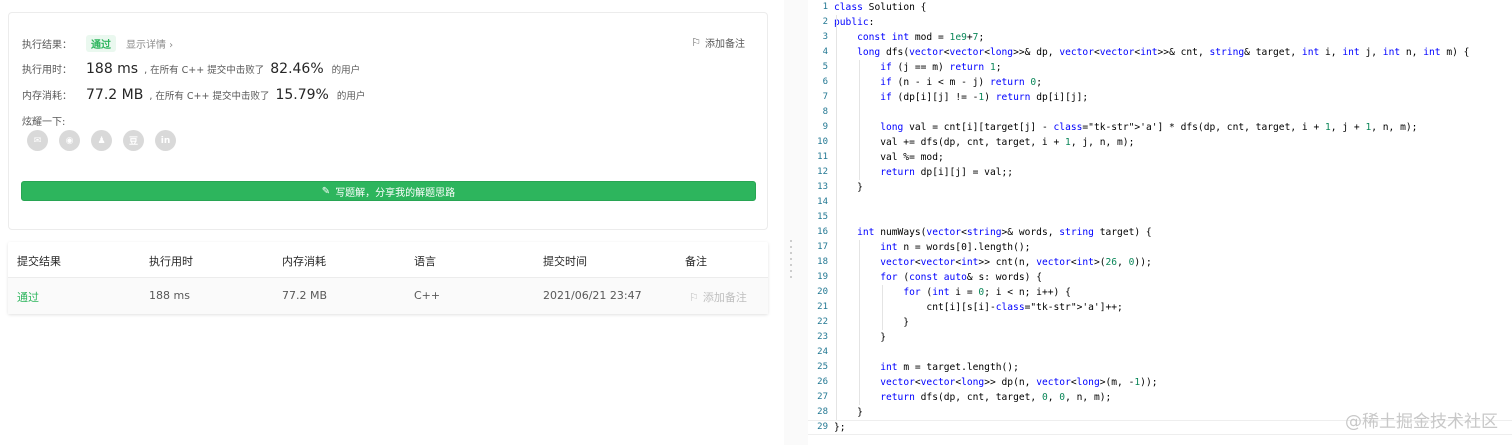 This screenshot has width=1512, height=445. Describe the element at coordinates (565, 261) in the screenshot. I see `header-time: 提交时间` at that location.